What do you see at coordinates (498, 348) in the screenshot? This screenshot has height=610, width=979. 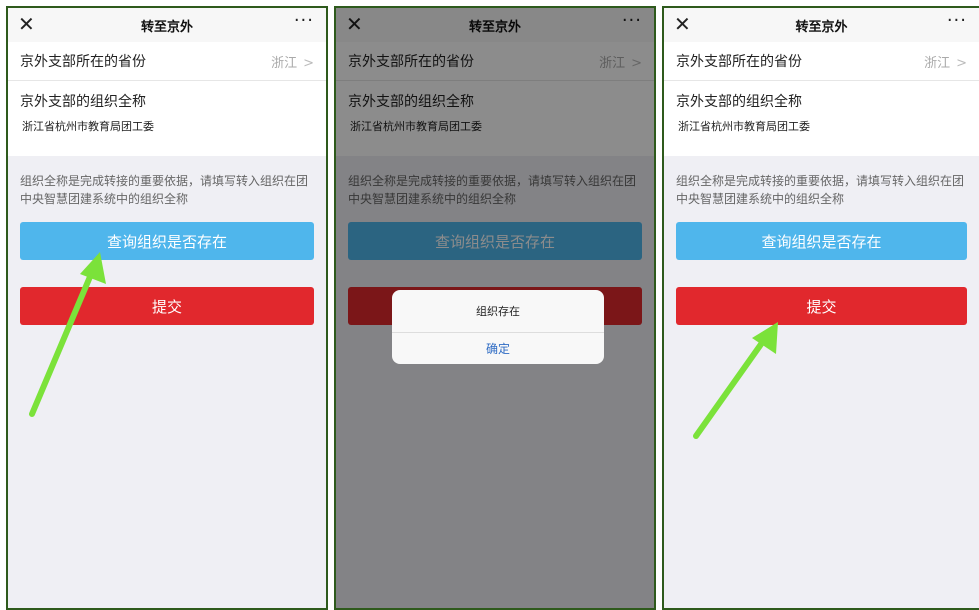 I see `dialog-confirm-button: 确定` at bounding box center [498, 348].